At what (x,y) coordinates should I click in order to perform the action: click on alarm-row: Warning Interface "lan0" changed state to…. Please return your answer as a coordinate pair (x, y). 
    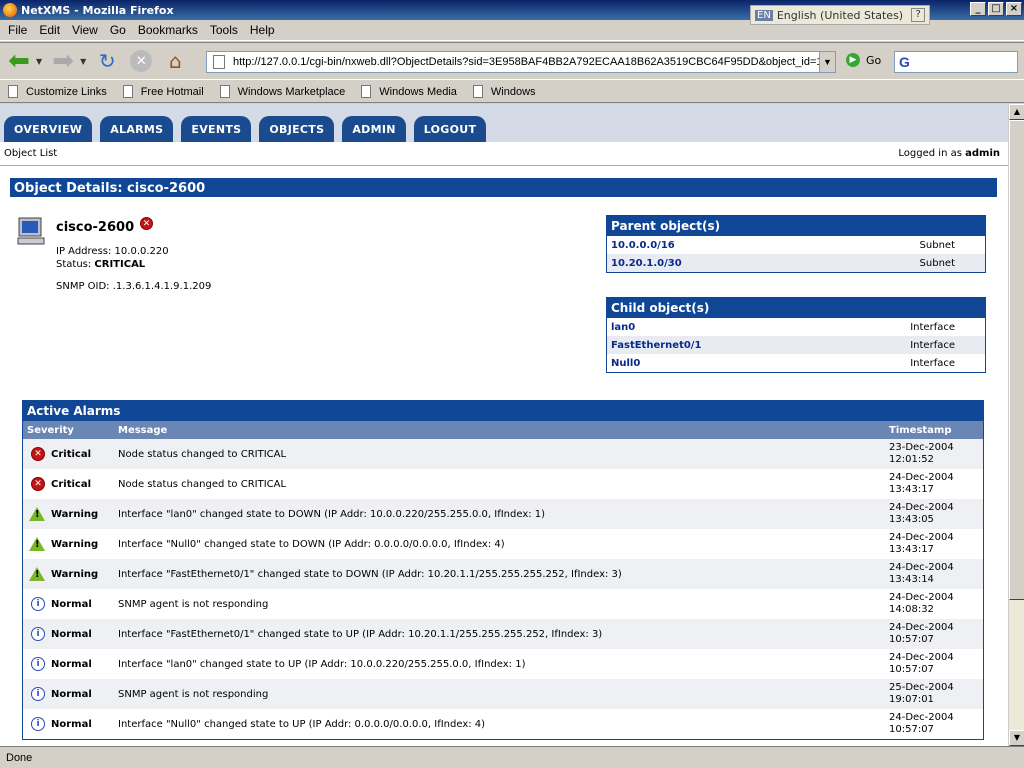
    Looking at the image, I should click on (503, 514).